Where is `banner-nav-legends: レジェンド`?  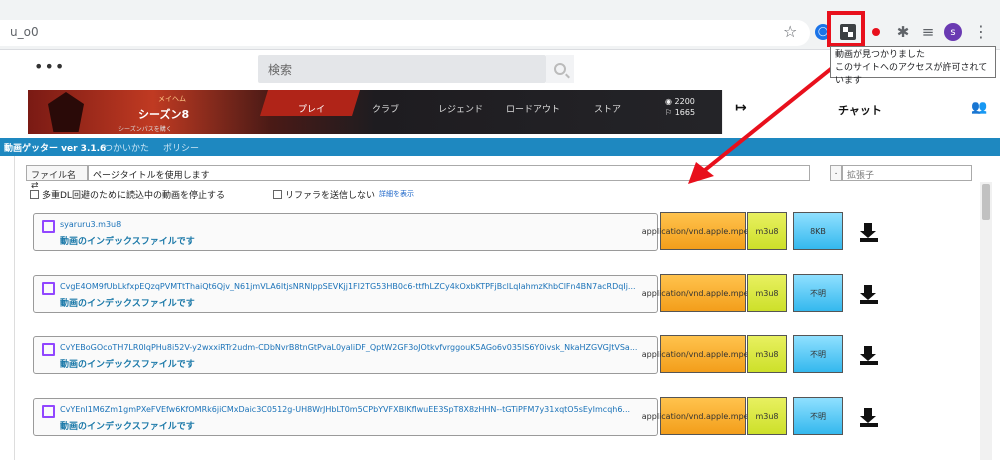 banner-nav-legends: レジェンド is located at coordinates (460, 108).